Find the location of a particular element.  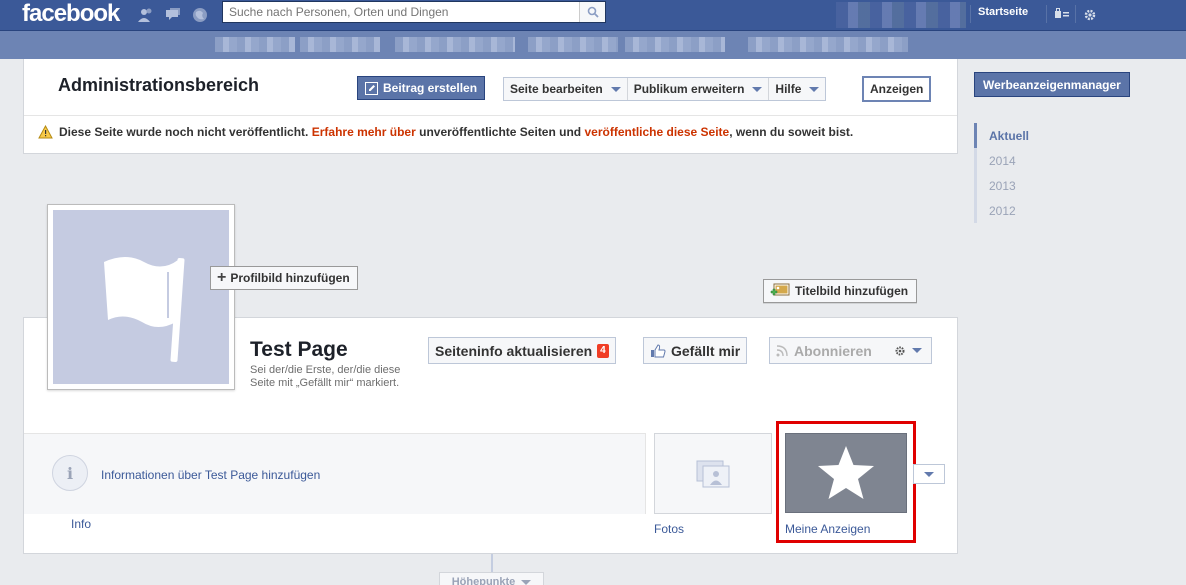

photos-tab-label: Fotos is located at coordinates (669, 529).